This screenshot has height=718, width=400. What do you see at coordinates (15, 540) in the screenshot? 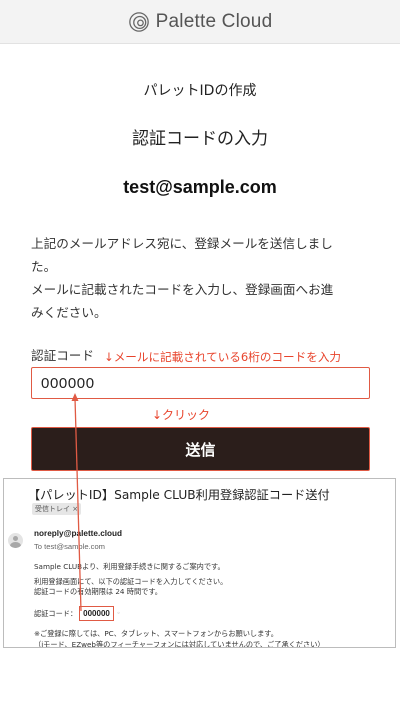
I see `sender-avatar-icon` at bounding box center [15, 540].